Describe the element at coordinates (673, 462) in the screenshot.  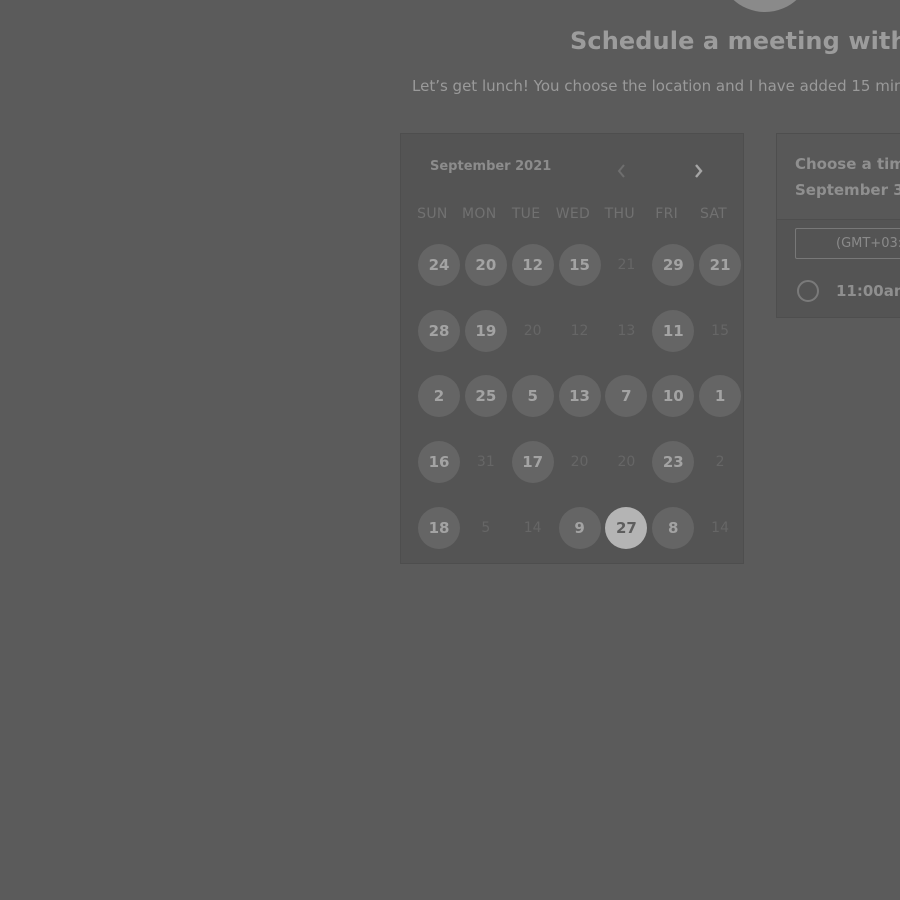
I see `calendar-day: 23` at that location.